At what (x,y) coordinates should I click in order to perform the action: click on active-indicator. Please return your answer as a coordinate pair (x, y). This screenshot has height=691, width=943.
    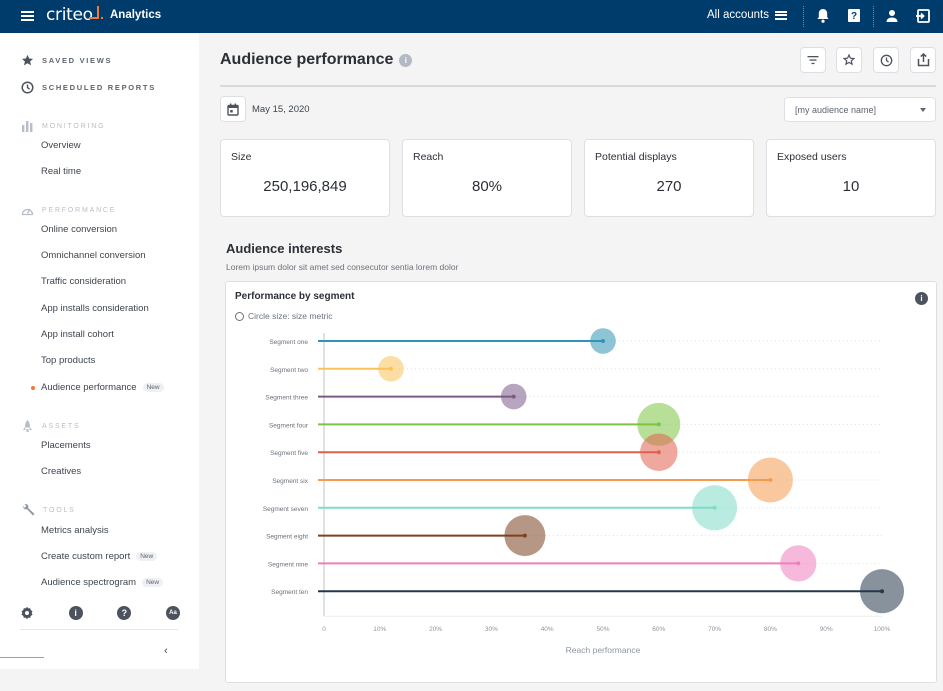
    Looking at the image, I should click on (33, 388).